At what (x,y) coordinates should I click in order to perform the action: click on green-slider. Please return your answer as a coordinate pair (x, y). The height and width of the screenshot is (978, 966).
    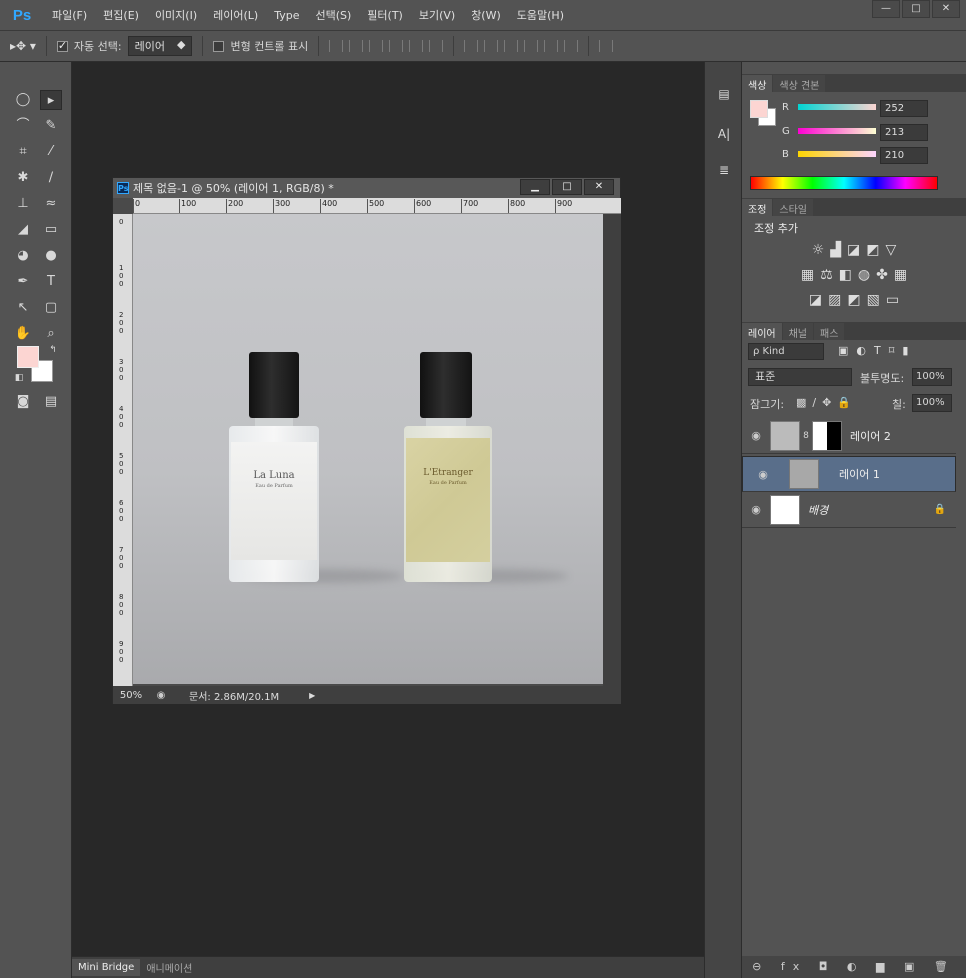
    Looking at the image, I should click on (837, 131).